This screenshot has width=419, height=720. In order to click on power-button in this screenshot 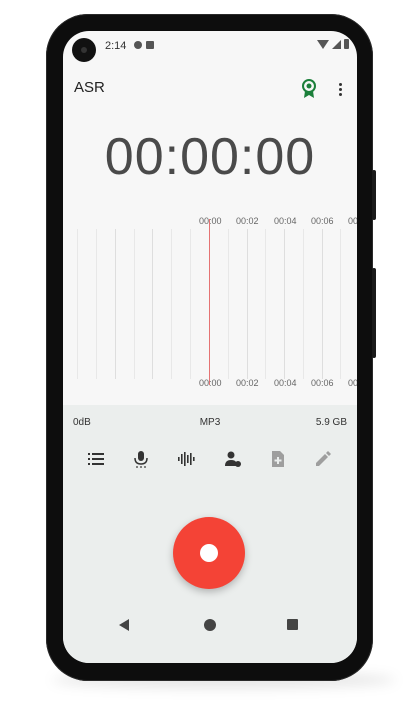, I will do `click(374, 195)`.